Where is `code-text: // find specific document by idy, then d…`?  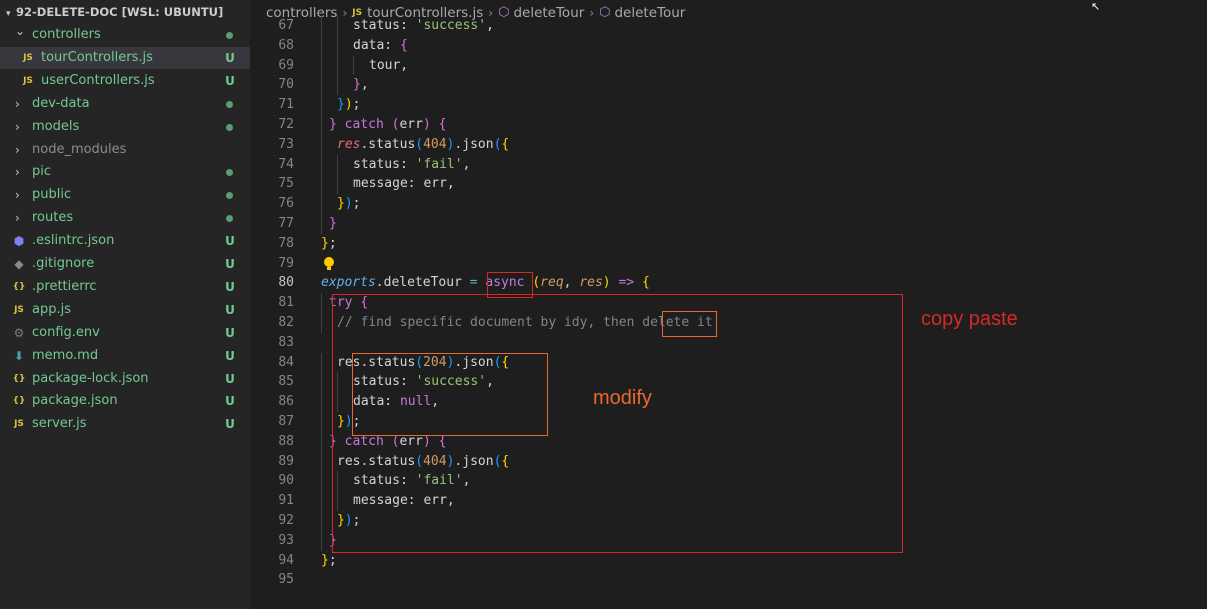 code-text: // find specific document by idy, then d… is located at coordinates (525, 322).